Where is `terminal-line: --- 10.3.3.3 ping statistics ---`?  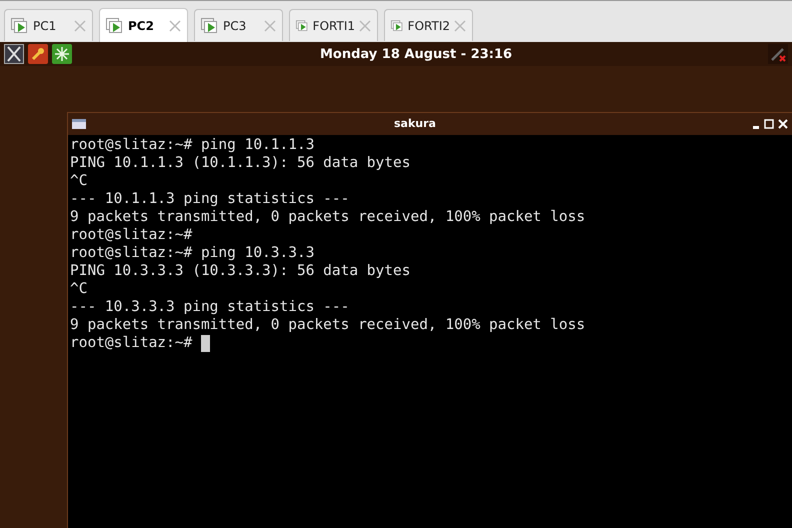
terminal-line: --- 10.3.3.3 ping statistics --- is located at coordinates (210, 307).